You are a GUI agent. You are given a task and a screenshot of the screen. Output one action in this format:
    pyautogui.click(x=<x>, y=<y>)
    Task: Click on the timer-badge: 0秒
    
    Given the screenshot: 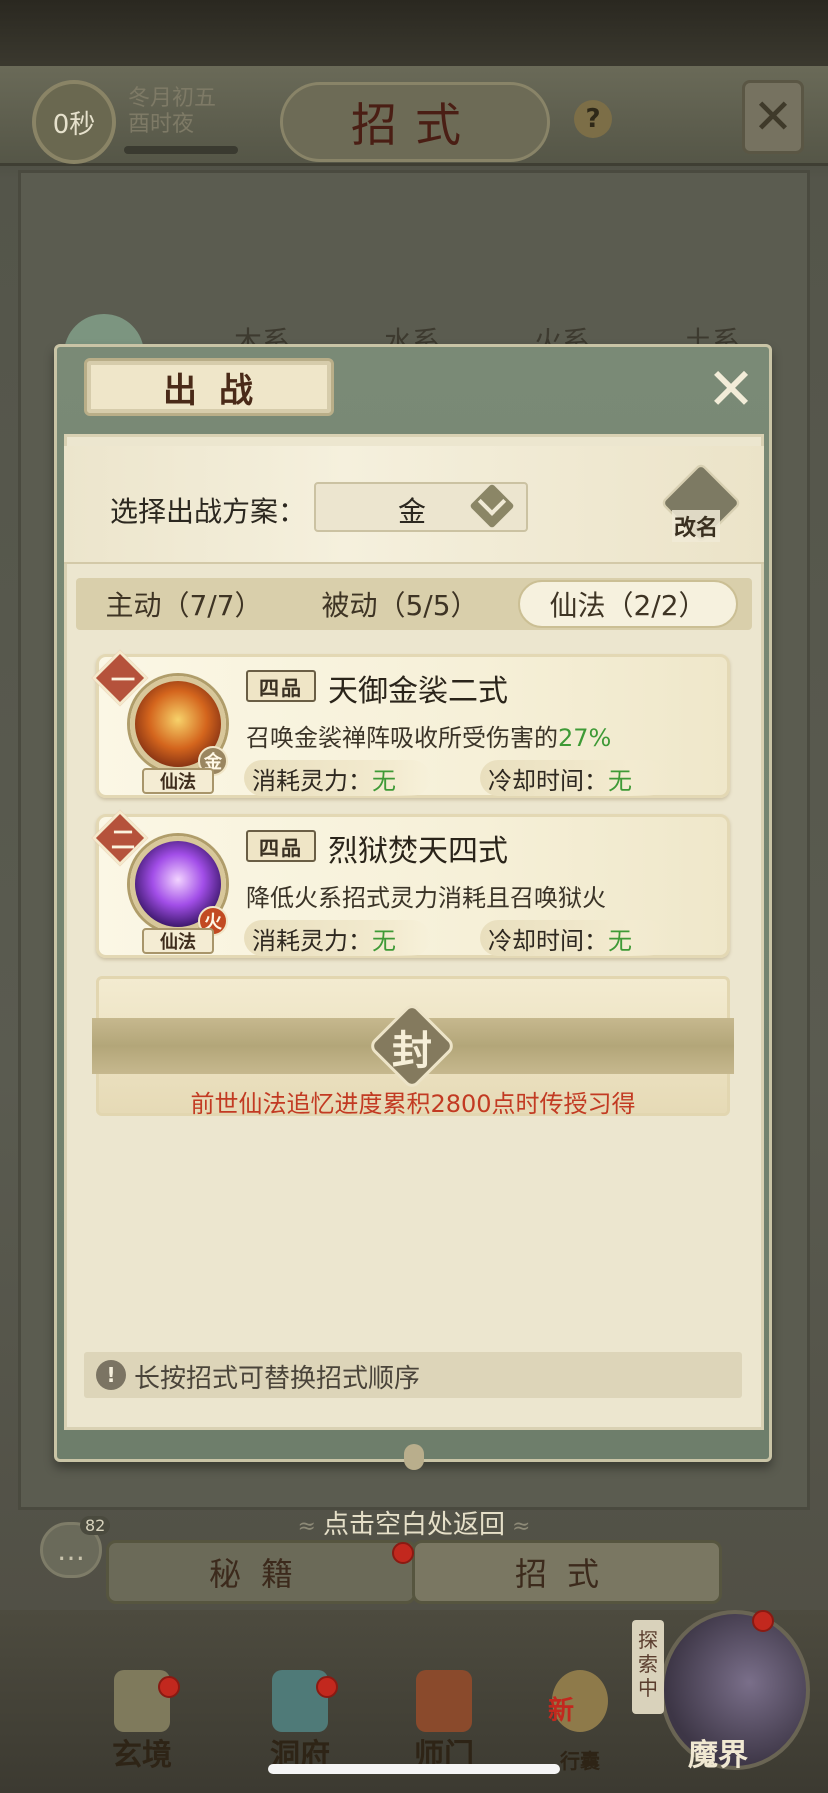 What is the action you would take?
    pyautogui.click(x=74, y=122)
    